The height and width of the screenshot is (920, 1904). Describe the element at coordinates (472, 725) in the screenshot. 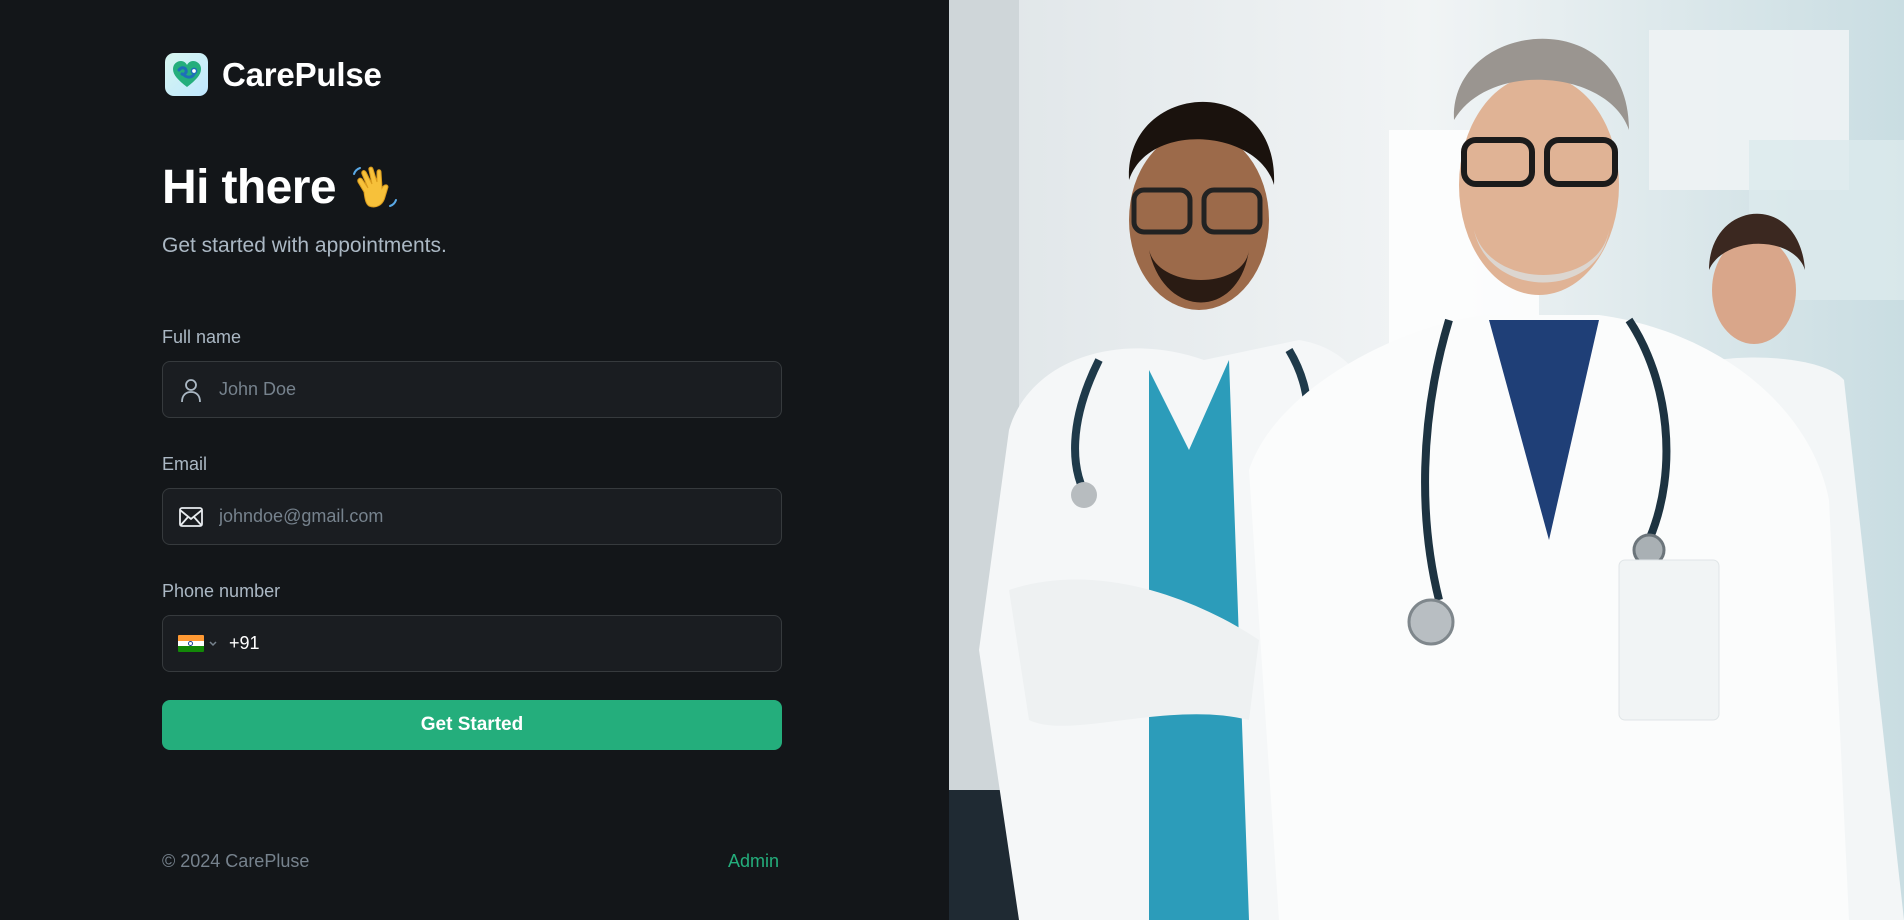

I see `get-started-button: Get Started` at that location.